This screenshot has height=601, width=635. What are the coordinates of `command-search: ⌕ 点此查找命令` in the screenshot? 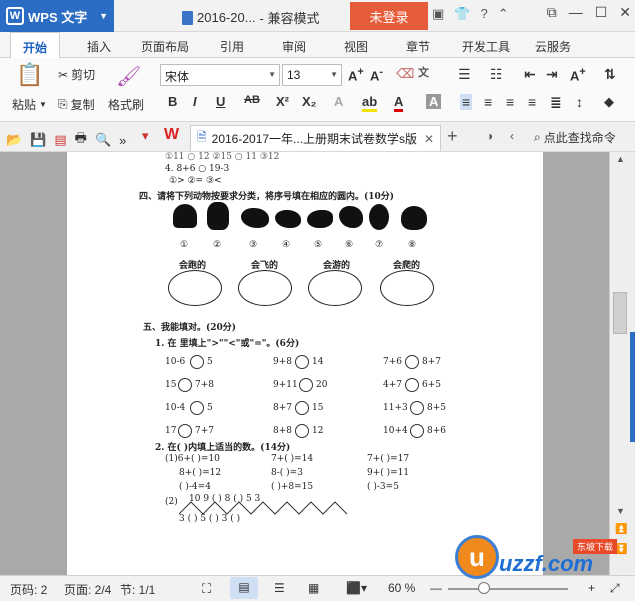 It's located at (575, 137).